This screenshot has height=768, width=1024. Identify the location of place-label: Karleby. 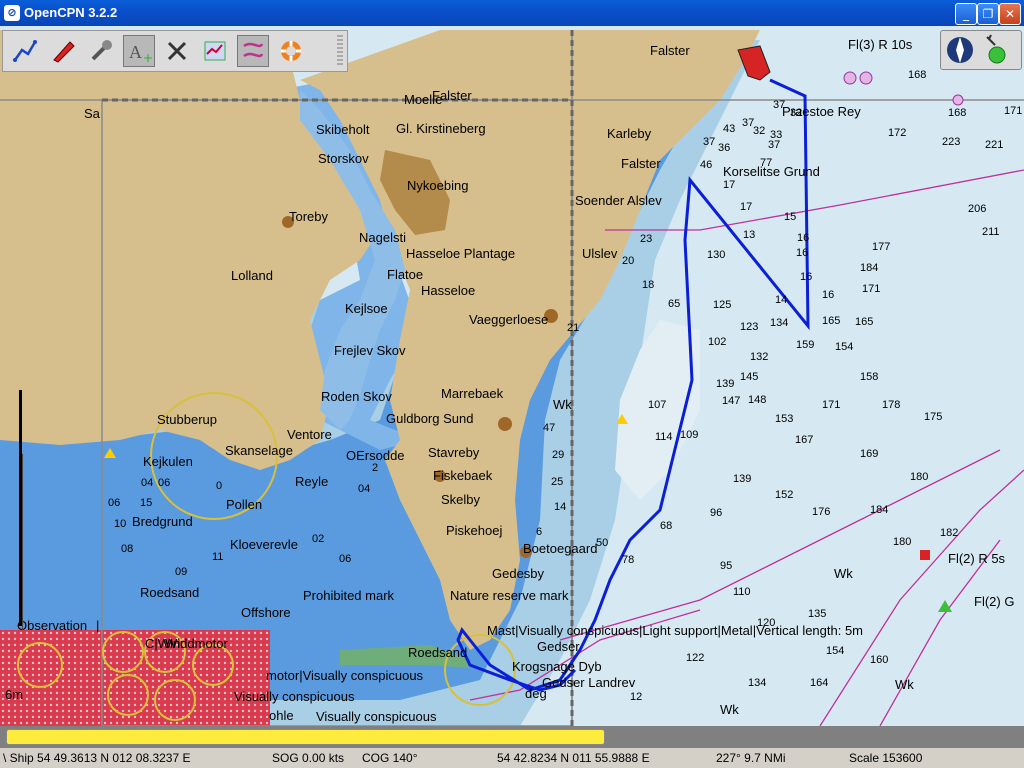
(629, 133).